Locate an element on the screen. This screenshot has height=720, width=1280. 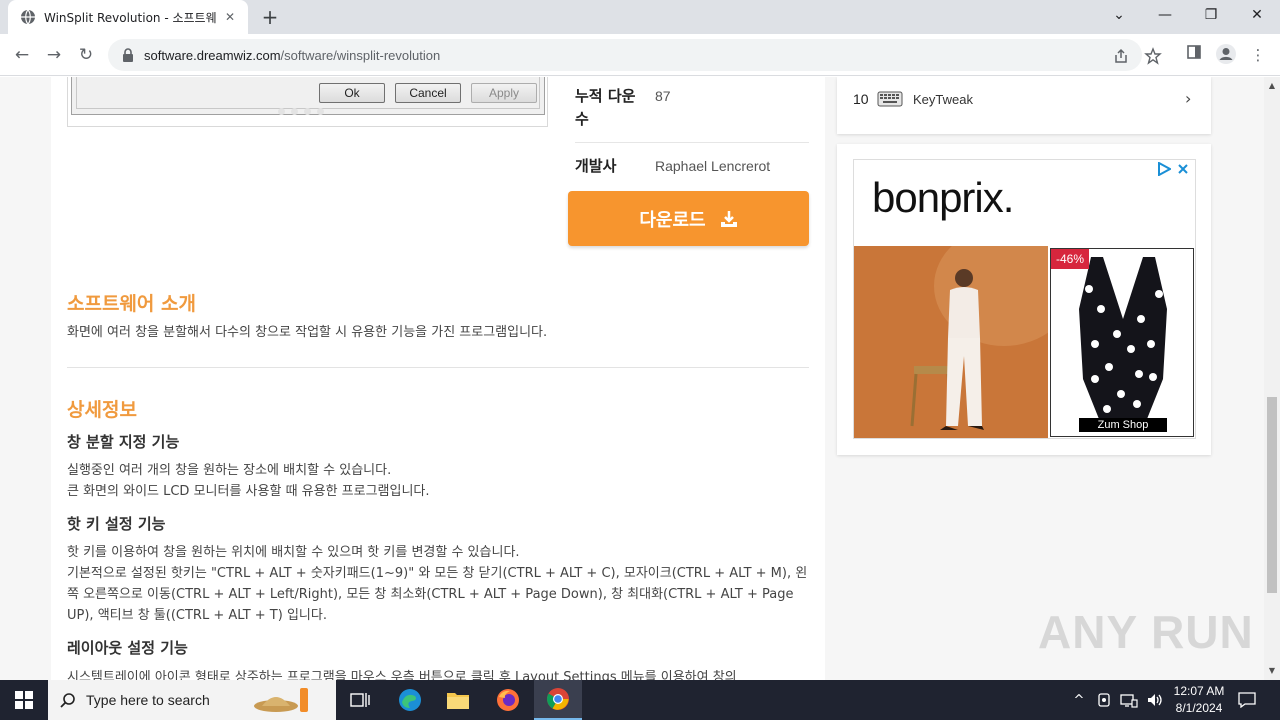
file-explorer-button is located at coordinates (458, 700).